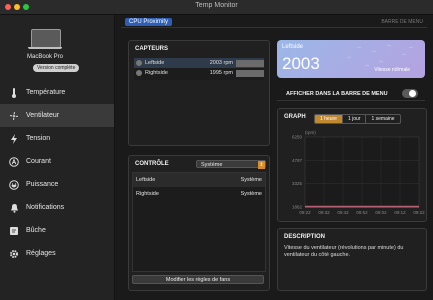 The height and width of the screenshot is (300, 433). I want to click on sensors-title: CAPTEURS, so click(152, 49).